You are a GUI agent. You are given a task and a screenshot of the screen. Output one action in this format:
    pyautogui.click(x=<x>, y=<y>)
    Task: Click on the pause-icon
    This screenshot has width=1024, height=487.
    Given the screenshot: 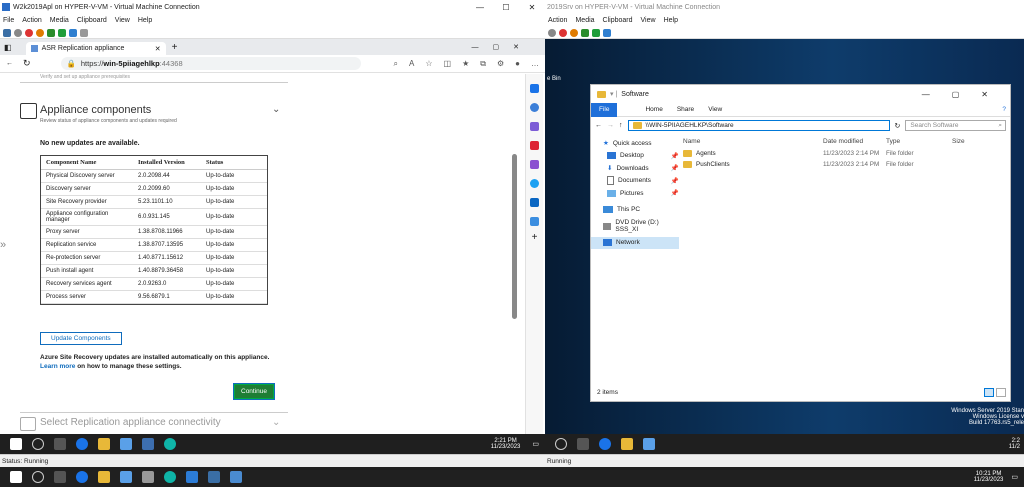 What is the action you would take?
    pyautogui.click(x=51, y=32)
    